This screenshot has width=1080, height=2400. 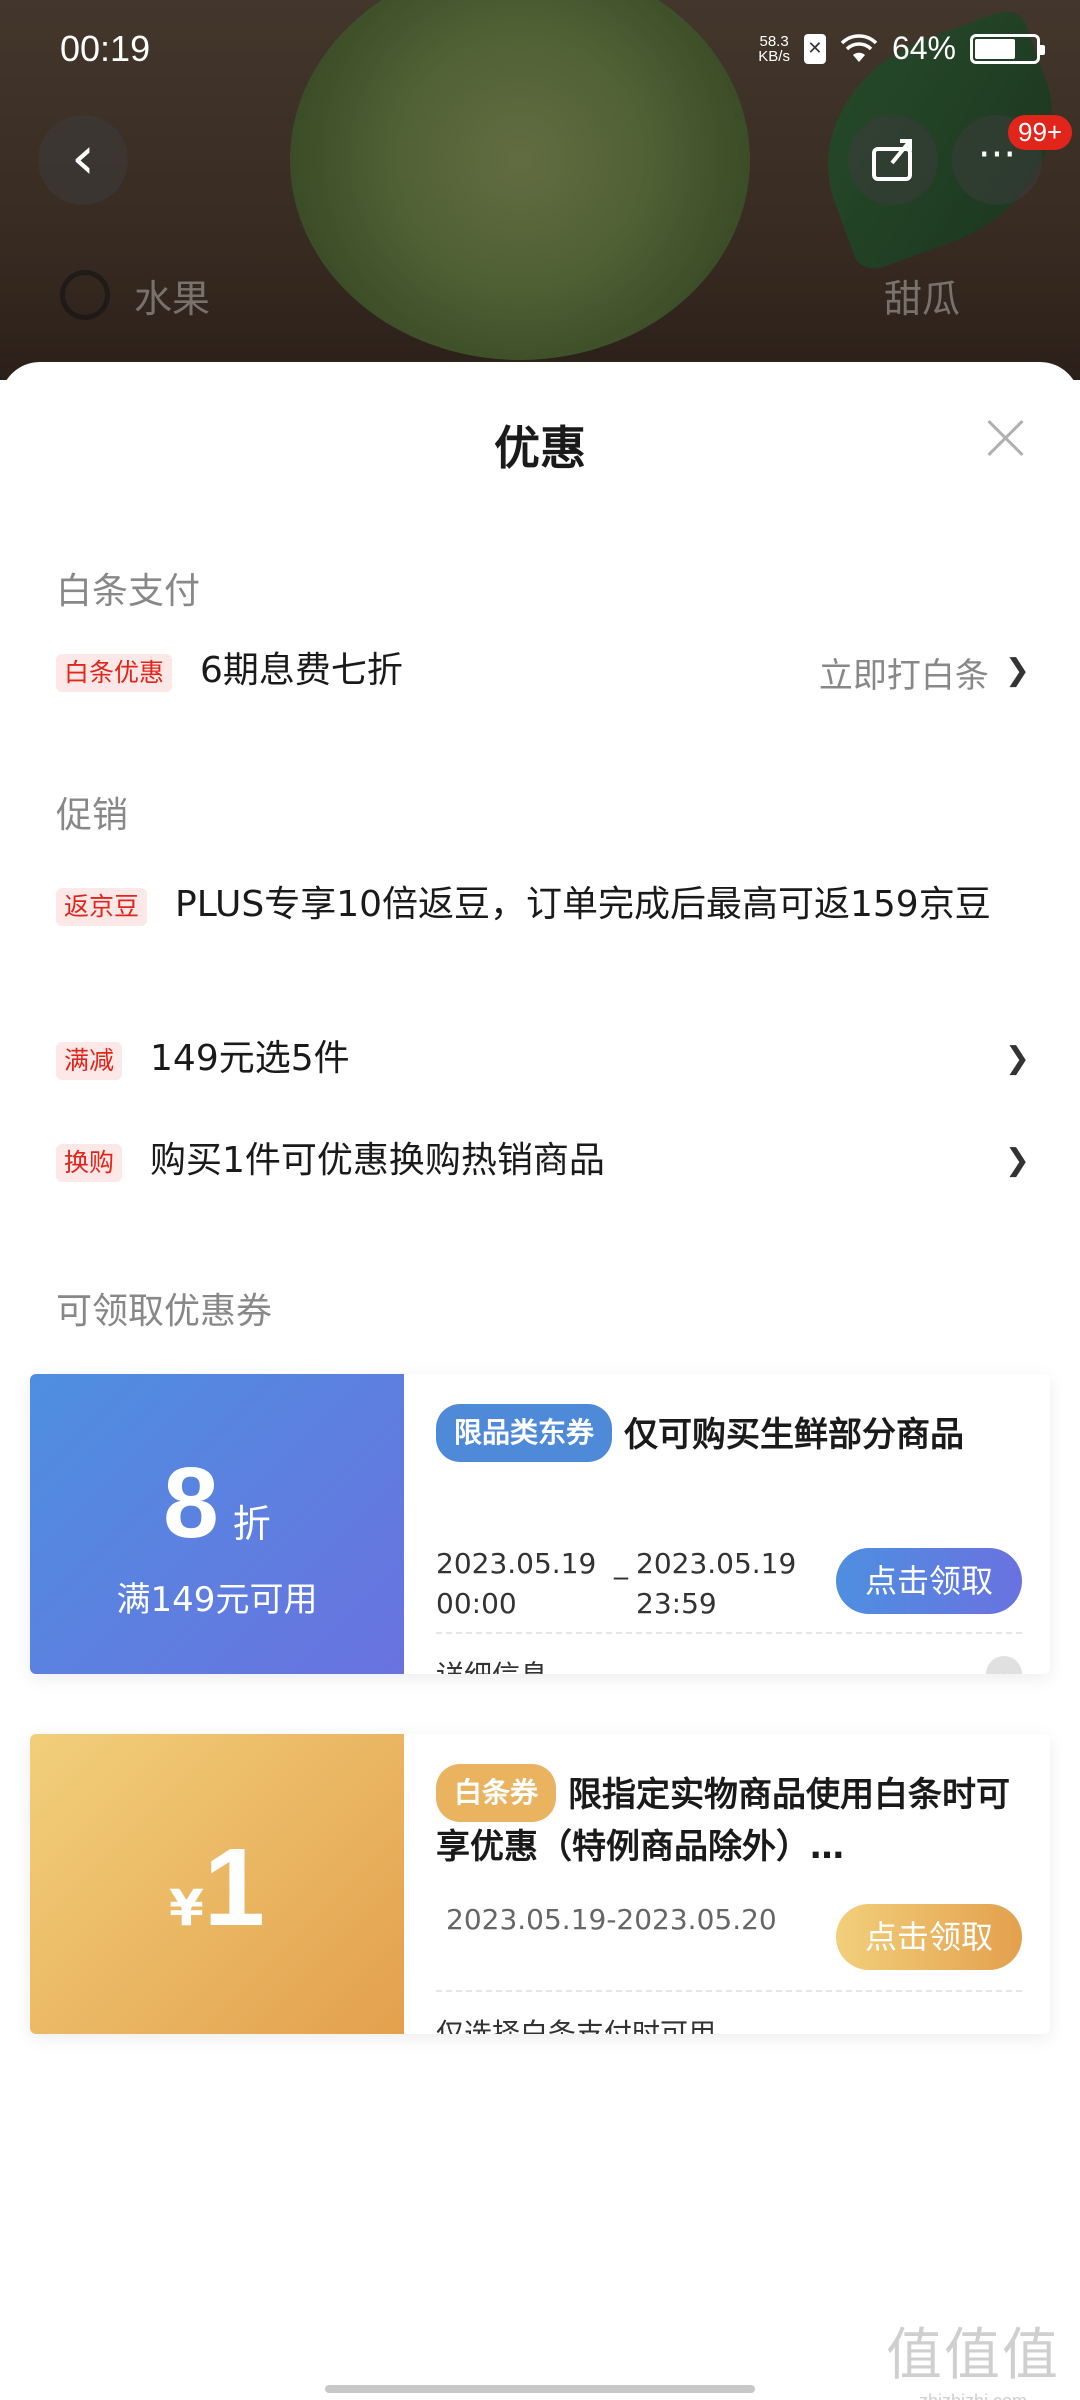 What do you see at coordinates (516, 1563) in the screenshot?
I see `coupon-start-date: 2023.05.19` at bounding box center [516, 1563].